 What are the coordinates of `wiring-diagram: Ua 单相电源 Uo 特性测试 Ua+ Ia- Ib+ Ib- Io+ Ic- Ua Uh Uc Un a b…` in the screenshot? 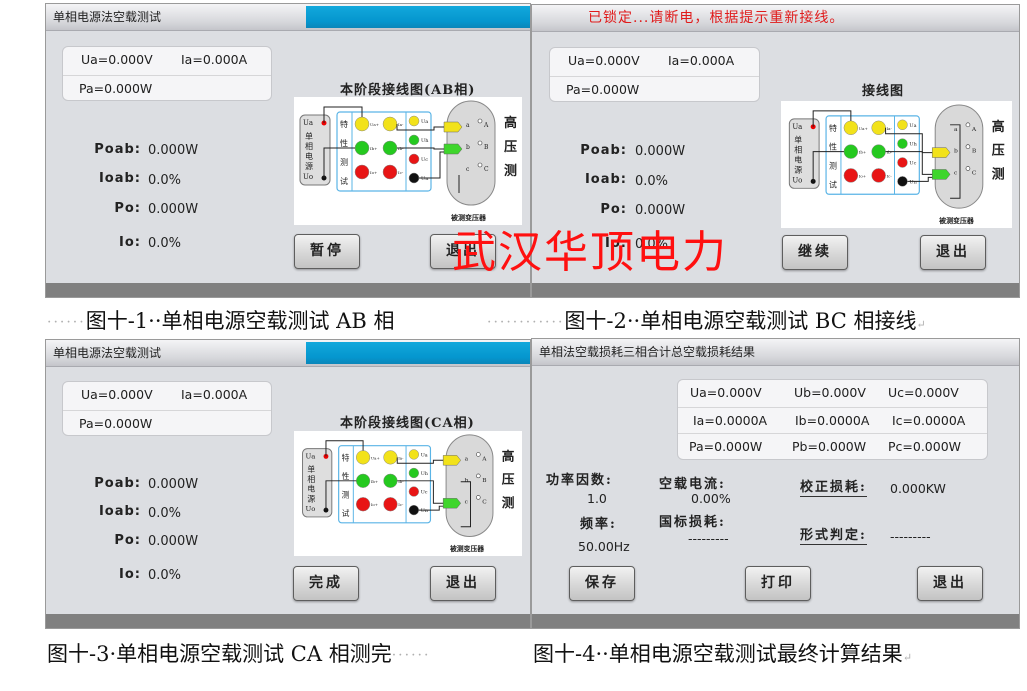 It's located at (408, 161).